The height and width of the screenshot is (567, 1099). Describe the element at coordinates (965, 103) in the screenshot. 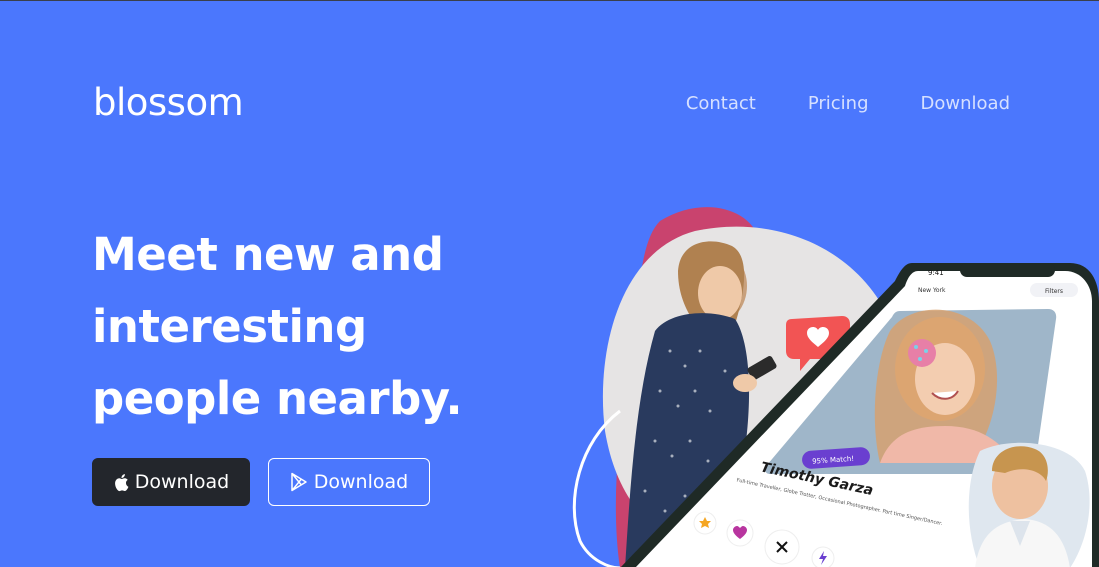

I see `nav-download: Download` at that location.